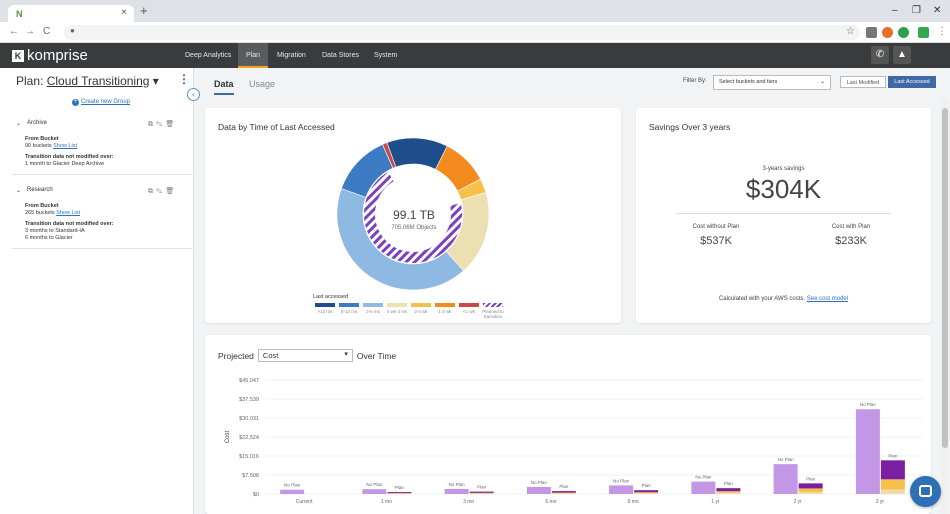 Image resolution: width=950 pixels, height=514 pixels. I want to click on cost-without-label: Cost without Plan, so click(716, 227).